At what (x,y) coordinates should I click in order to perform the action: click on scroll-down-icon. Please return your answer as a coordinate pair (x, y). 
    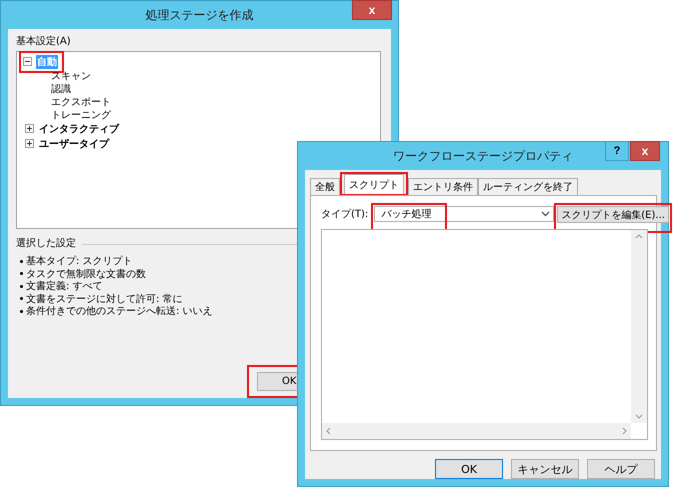
    Looking at the image, I should click on (639, 416).